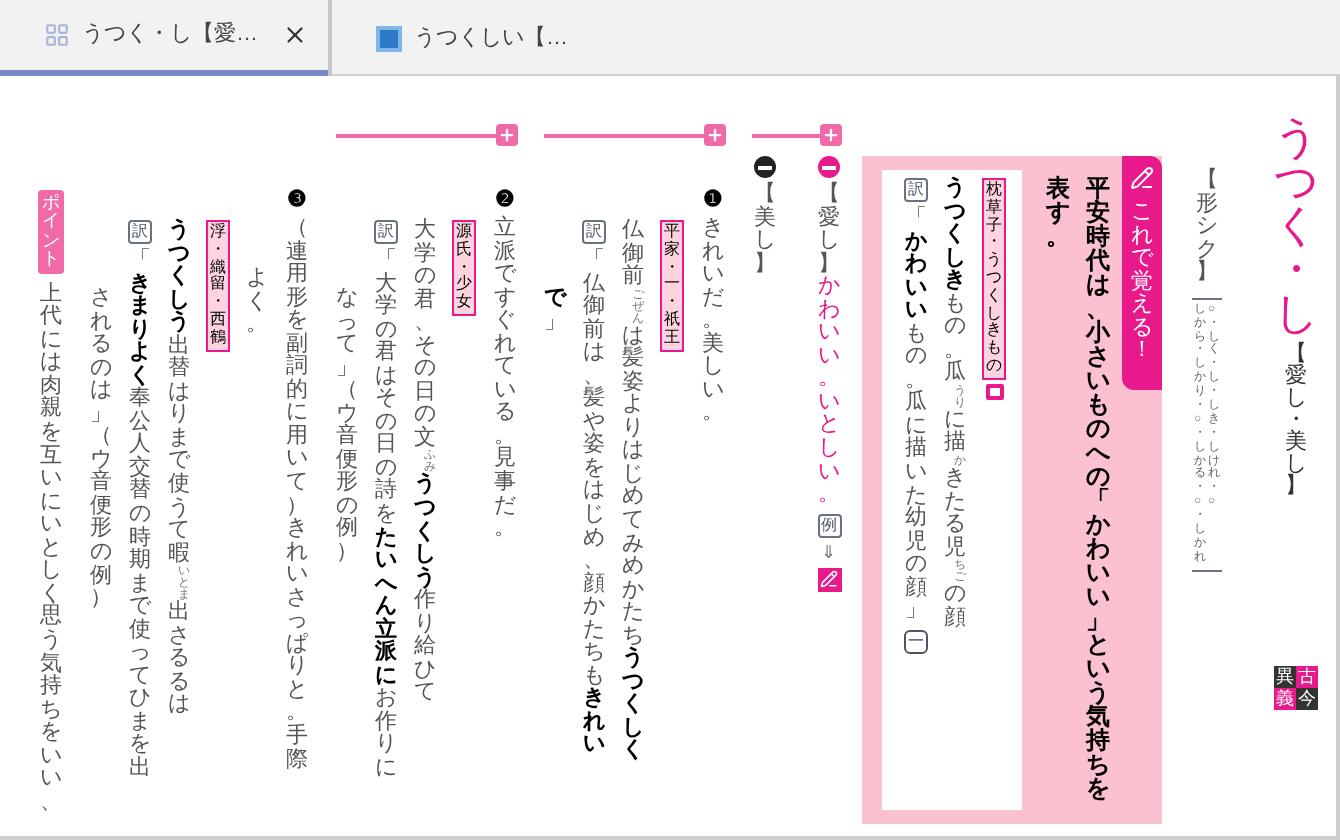  I want to click on chapter-mark: 一, so click(916, 641).